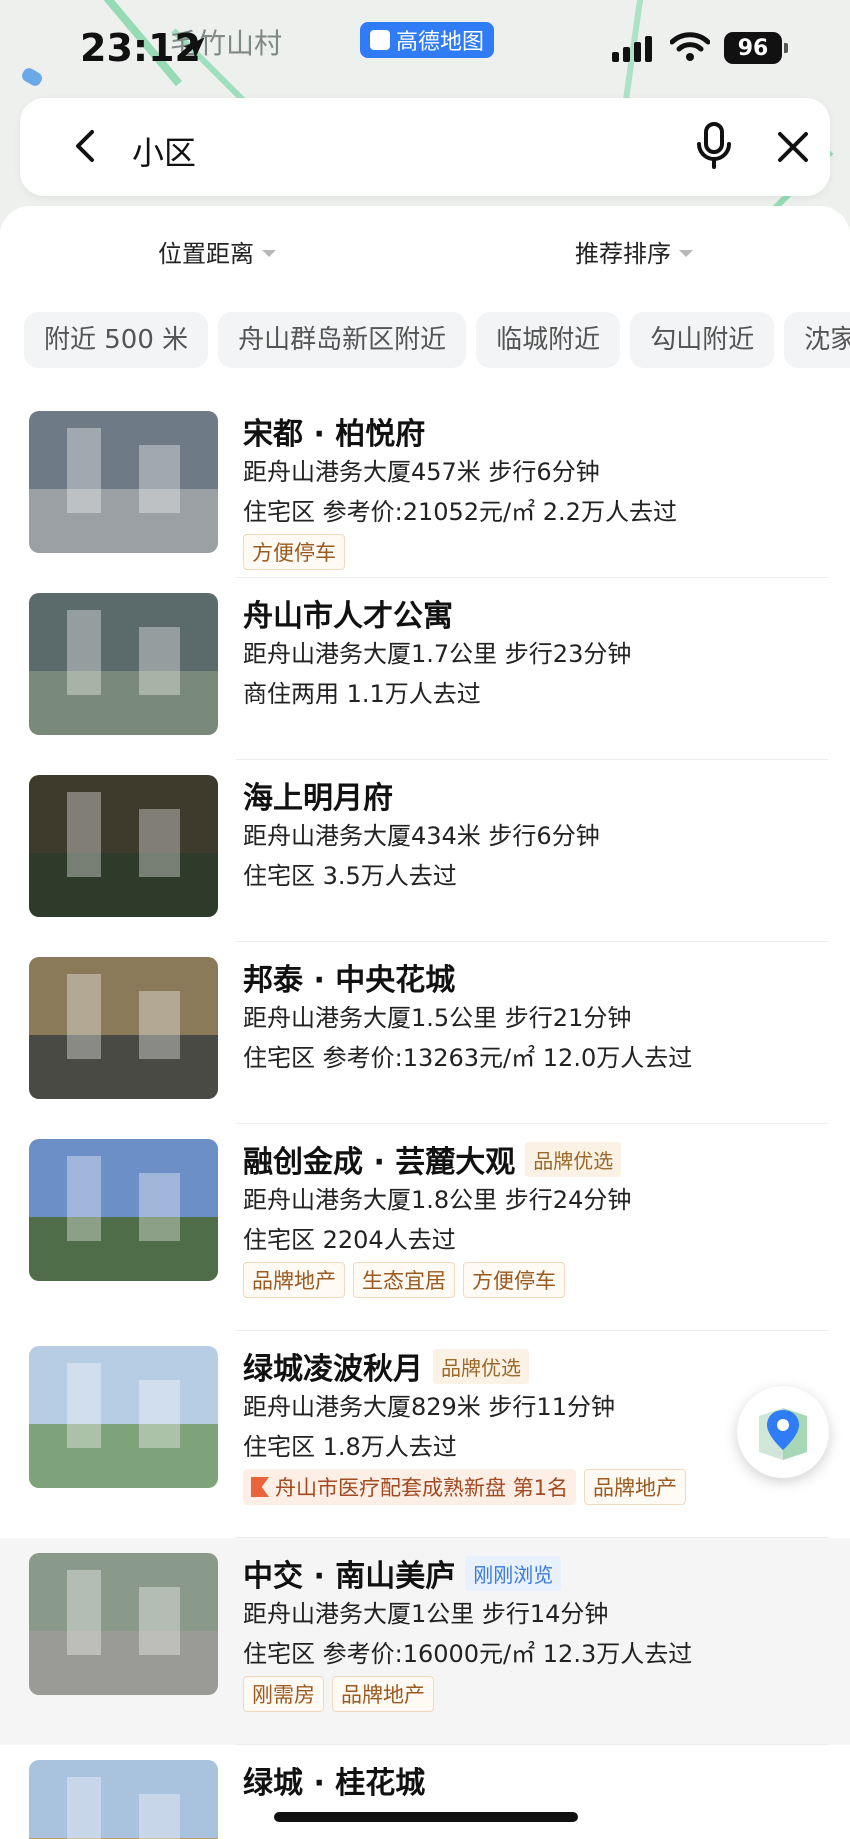  I want to click on result-name: 海上明月府, so click(318, 798).